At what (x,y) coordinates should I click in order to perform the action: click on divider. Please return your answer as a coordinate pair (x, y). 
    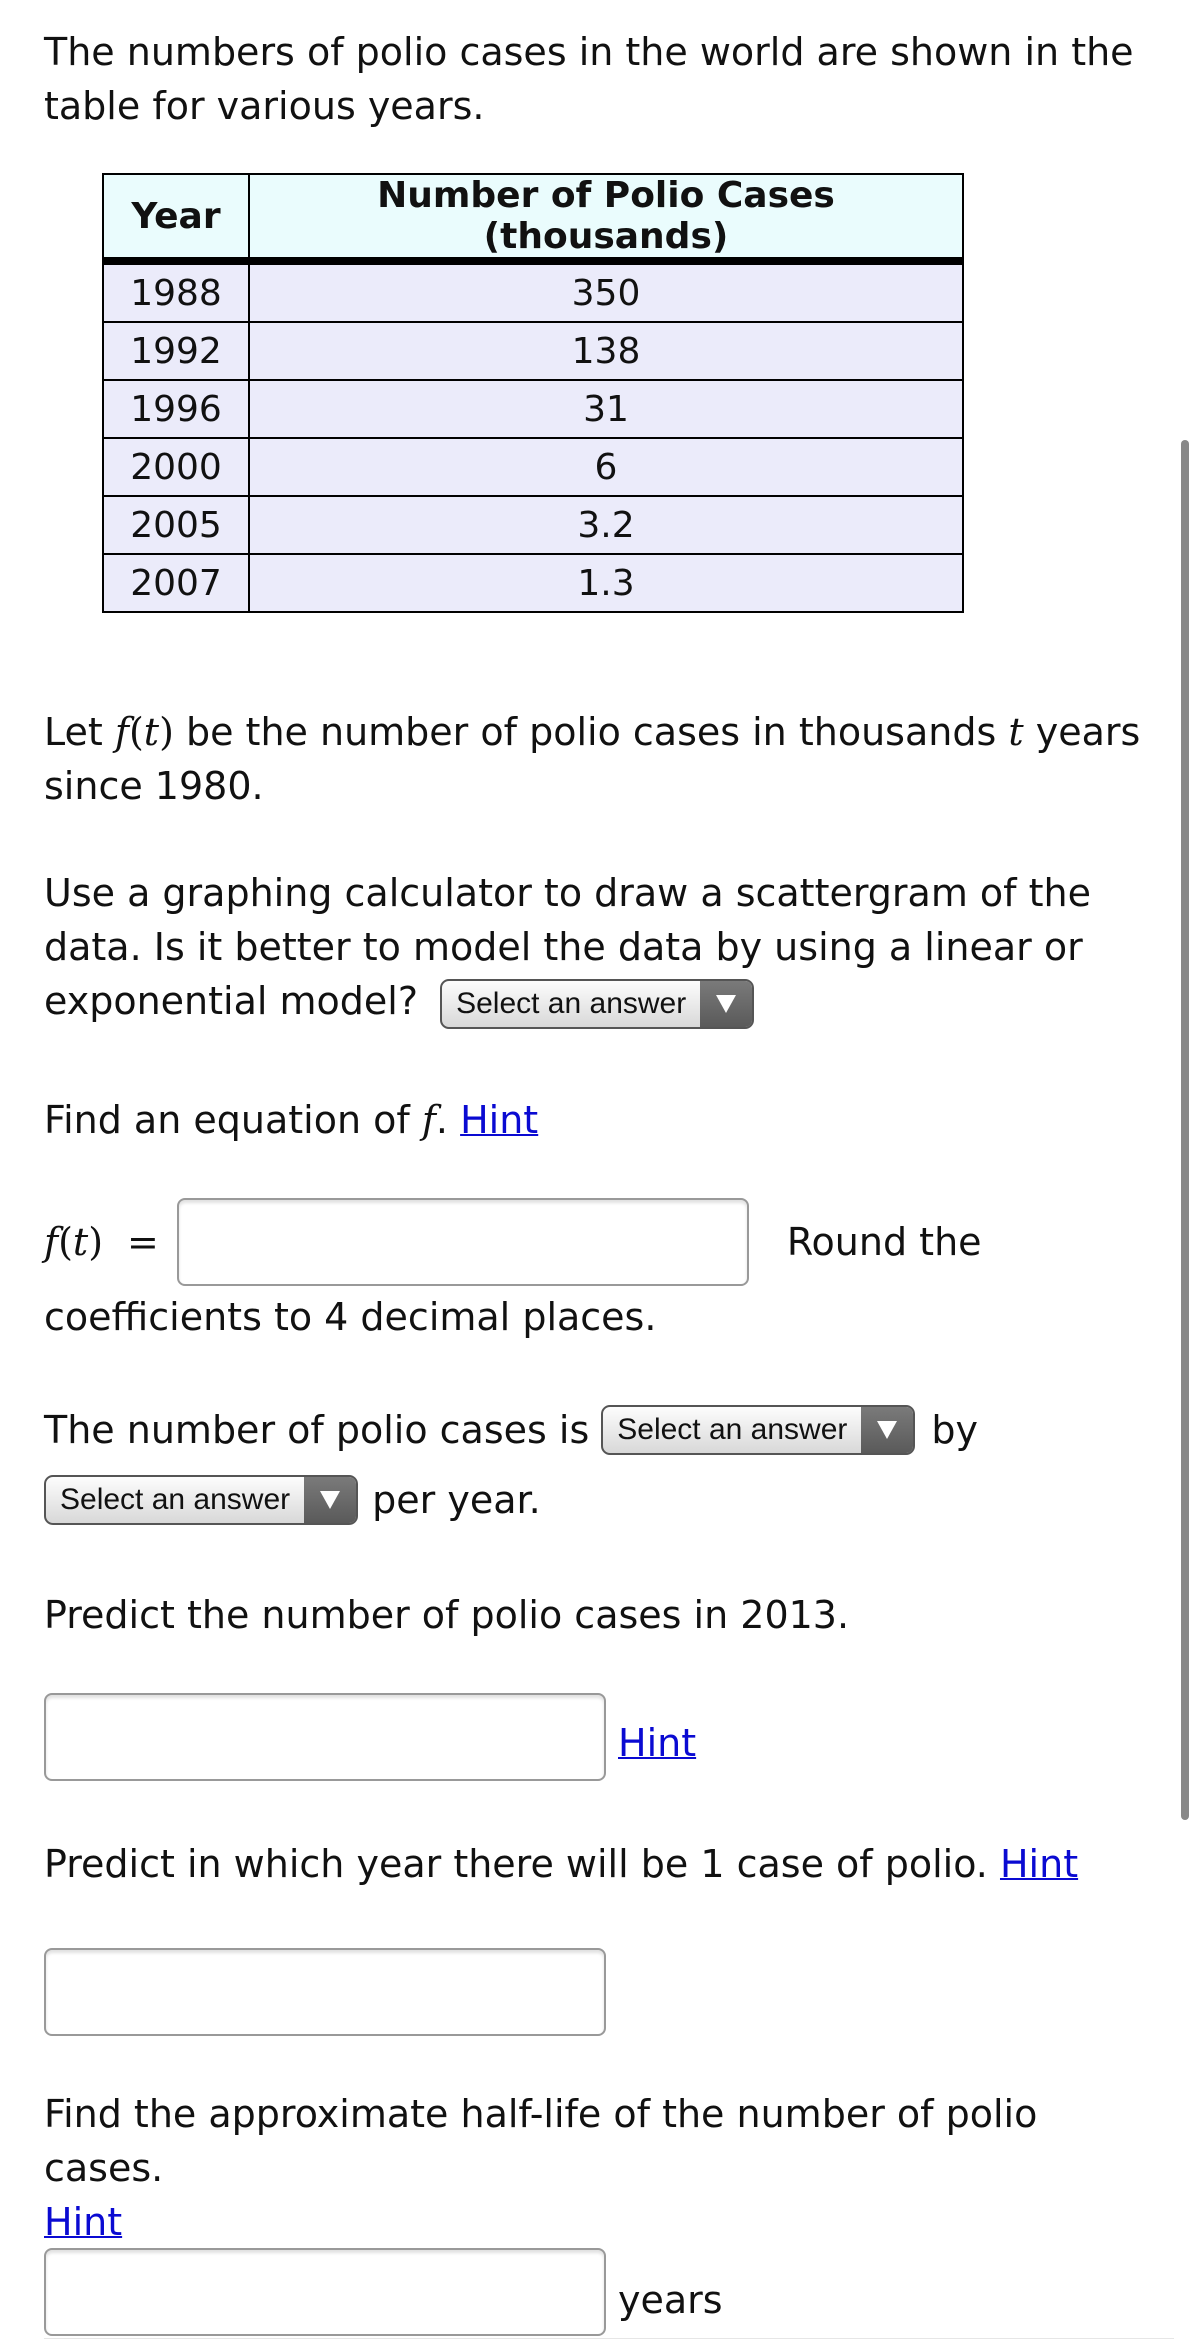
    Looking at the image, I should click on (609, 2338).